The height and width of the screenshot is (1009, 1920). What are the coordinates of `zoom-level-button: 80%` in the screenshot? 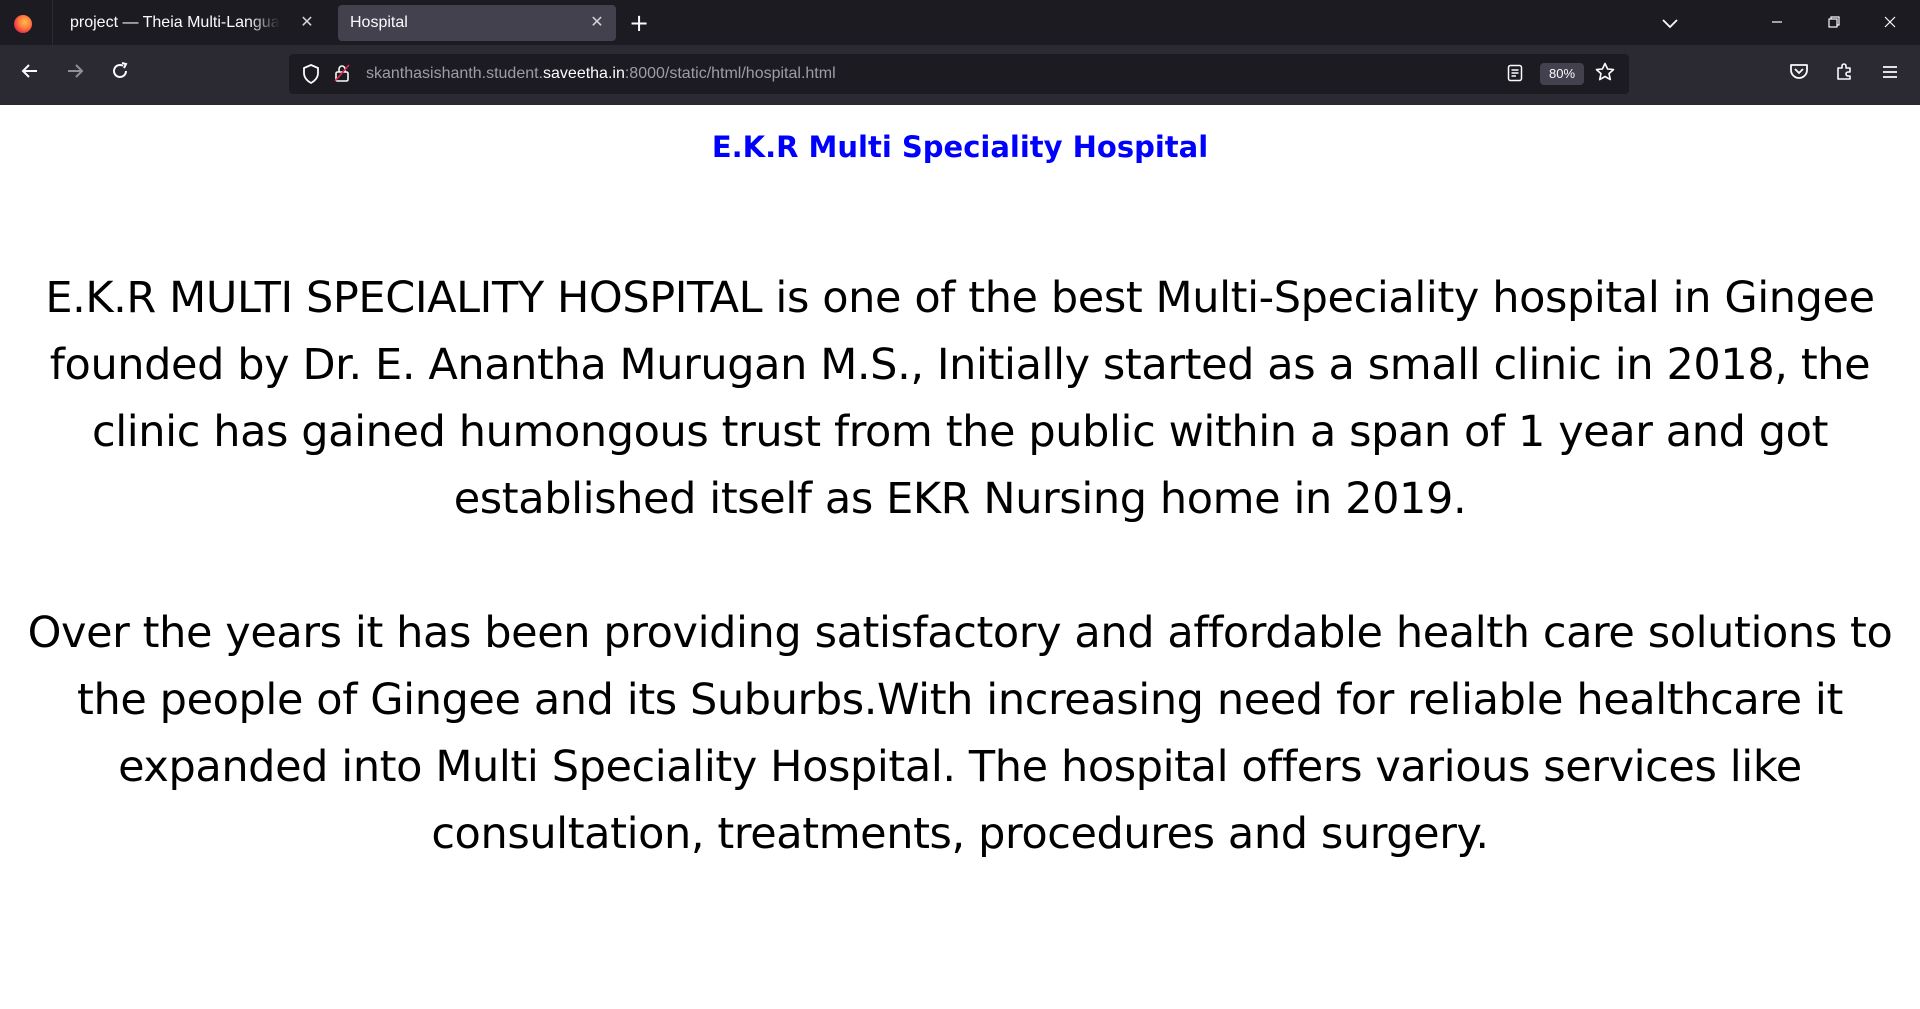 It's located at (1562, 74).